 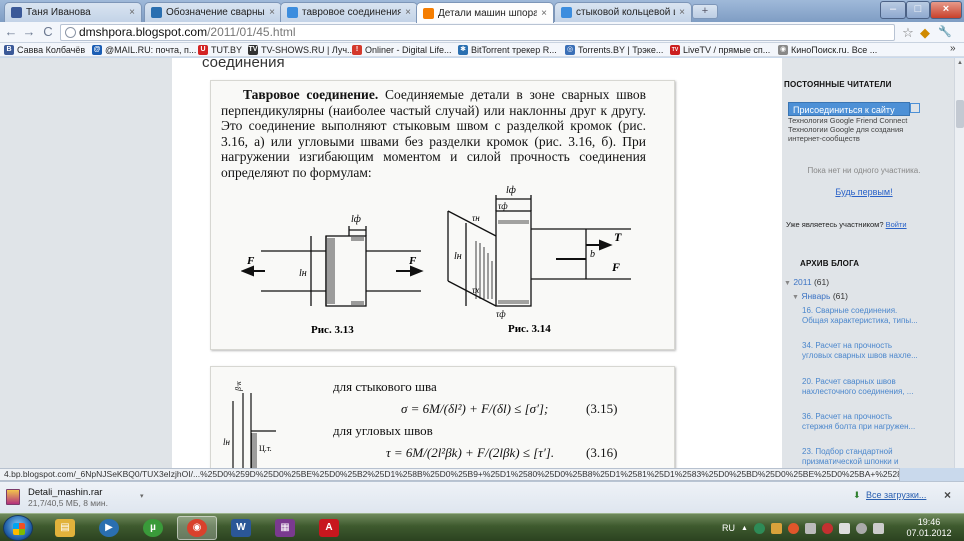 I want to click on volume-tray-icon, so click(x=861, y=528).